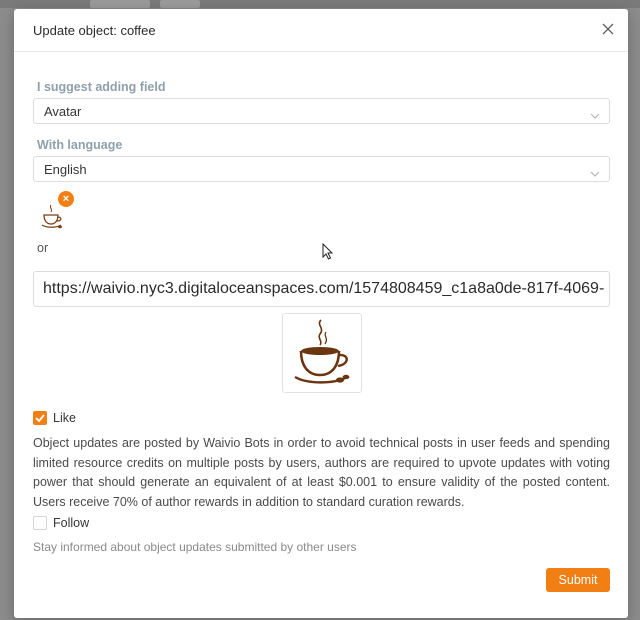 The width and height of the screenshot is (640, 620). Describe the element at coordinates (321, 169) in the screenshot. I see `language-select: English` at that location.